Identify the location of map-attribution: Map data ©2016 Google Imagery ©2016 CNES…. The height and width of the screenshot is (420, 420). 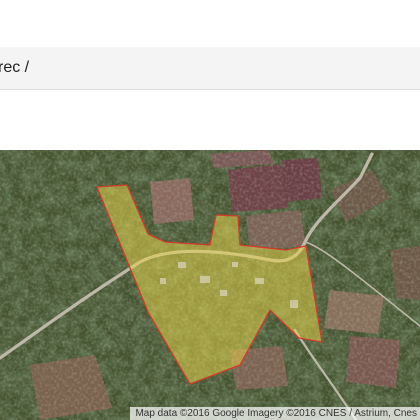
(275, 413).